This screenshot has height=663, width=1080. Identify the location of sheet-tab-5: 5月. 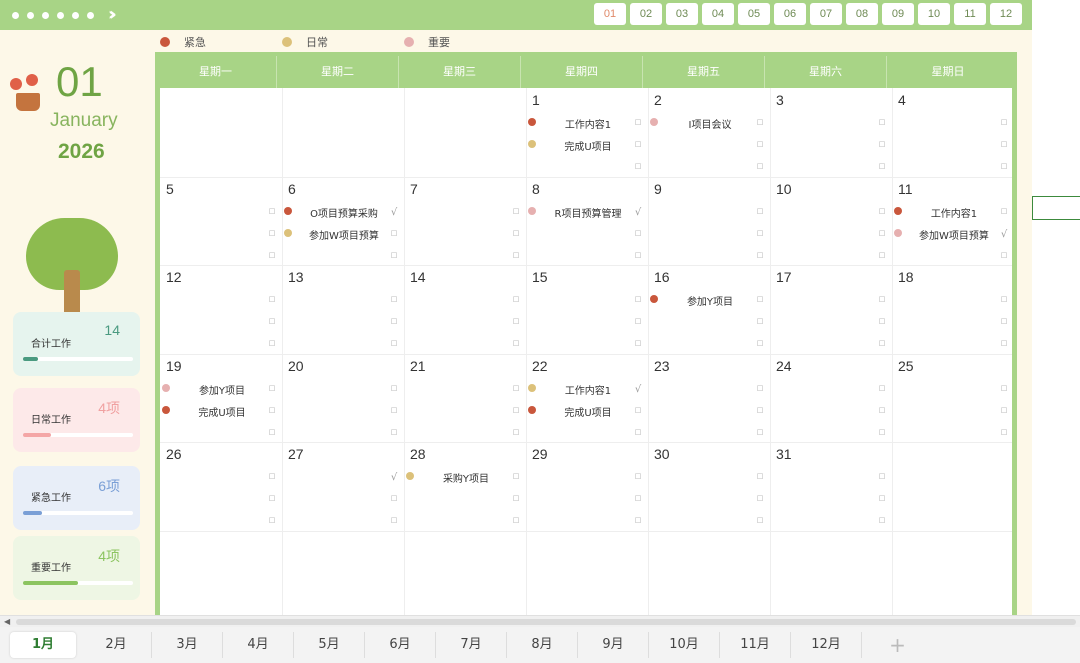
(329, 645).